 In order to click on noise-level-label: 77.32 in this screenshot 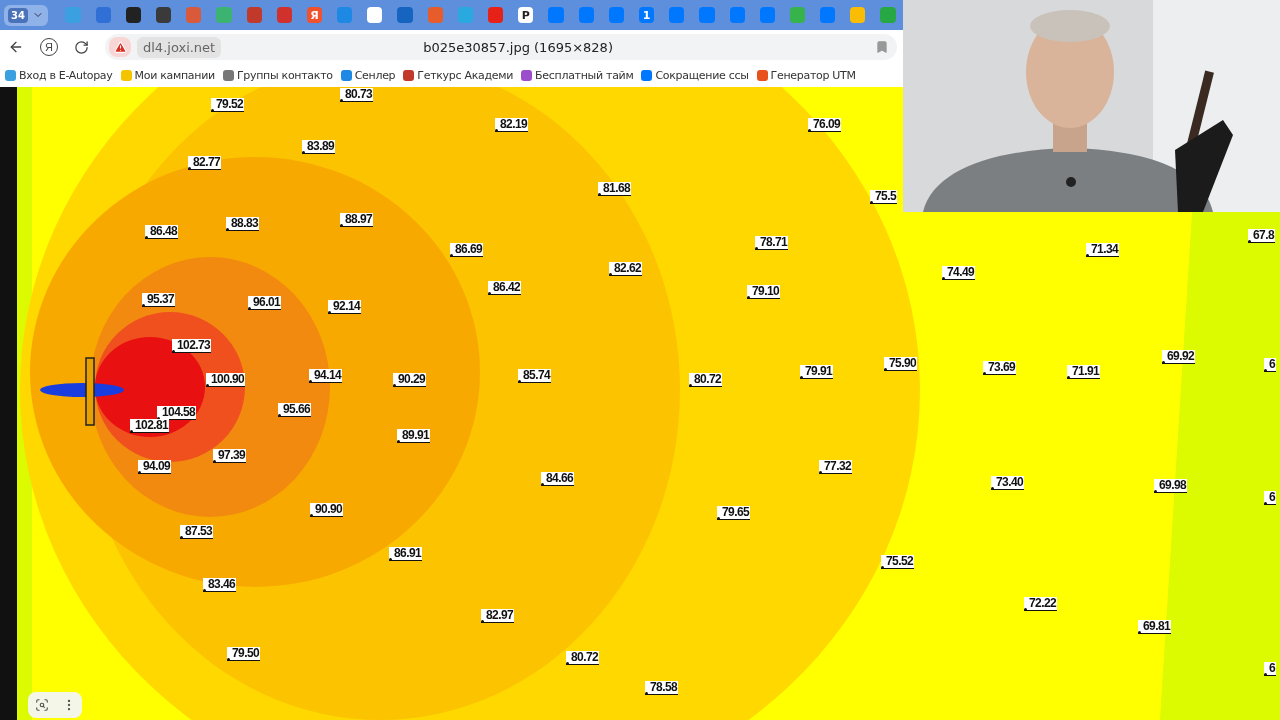, I will do `click(836, 467)`.